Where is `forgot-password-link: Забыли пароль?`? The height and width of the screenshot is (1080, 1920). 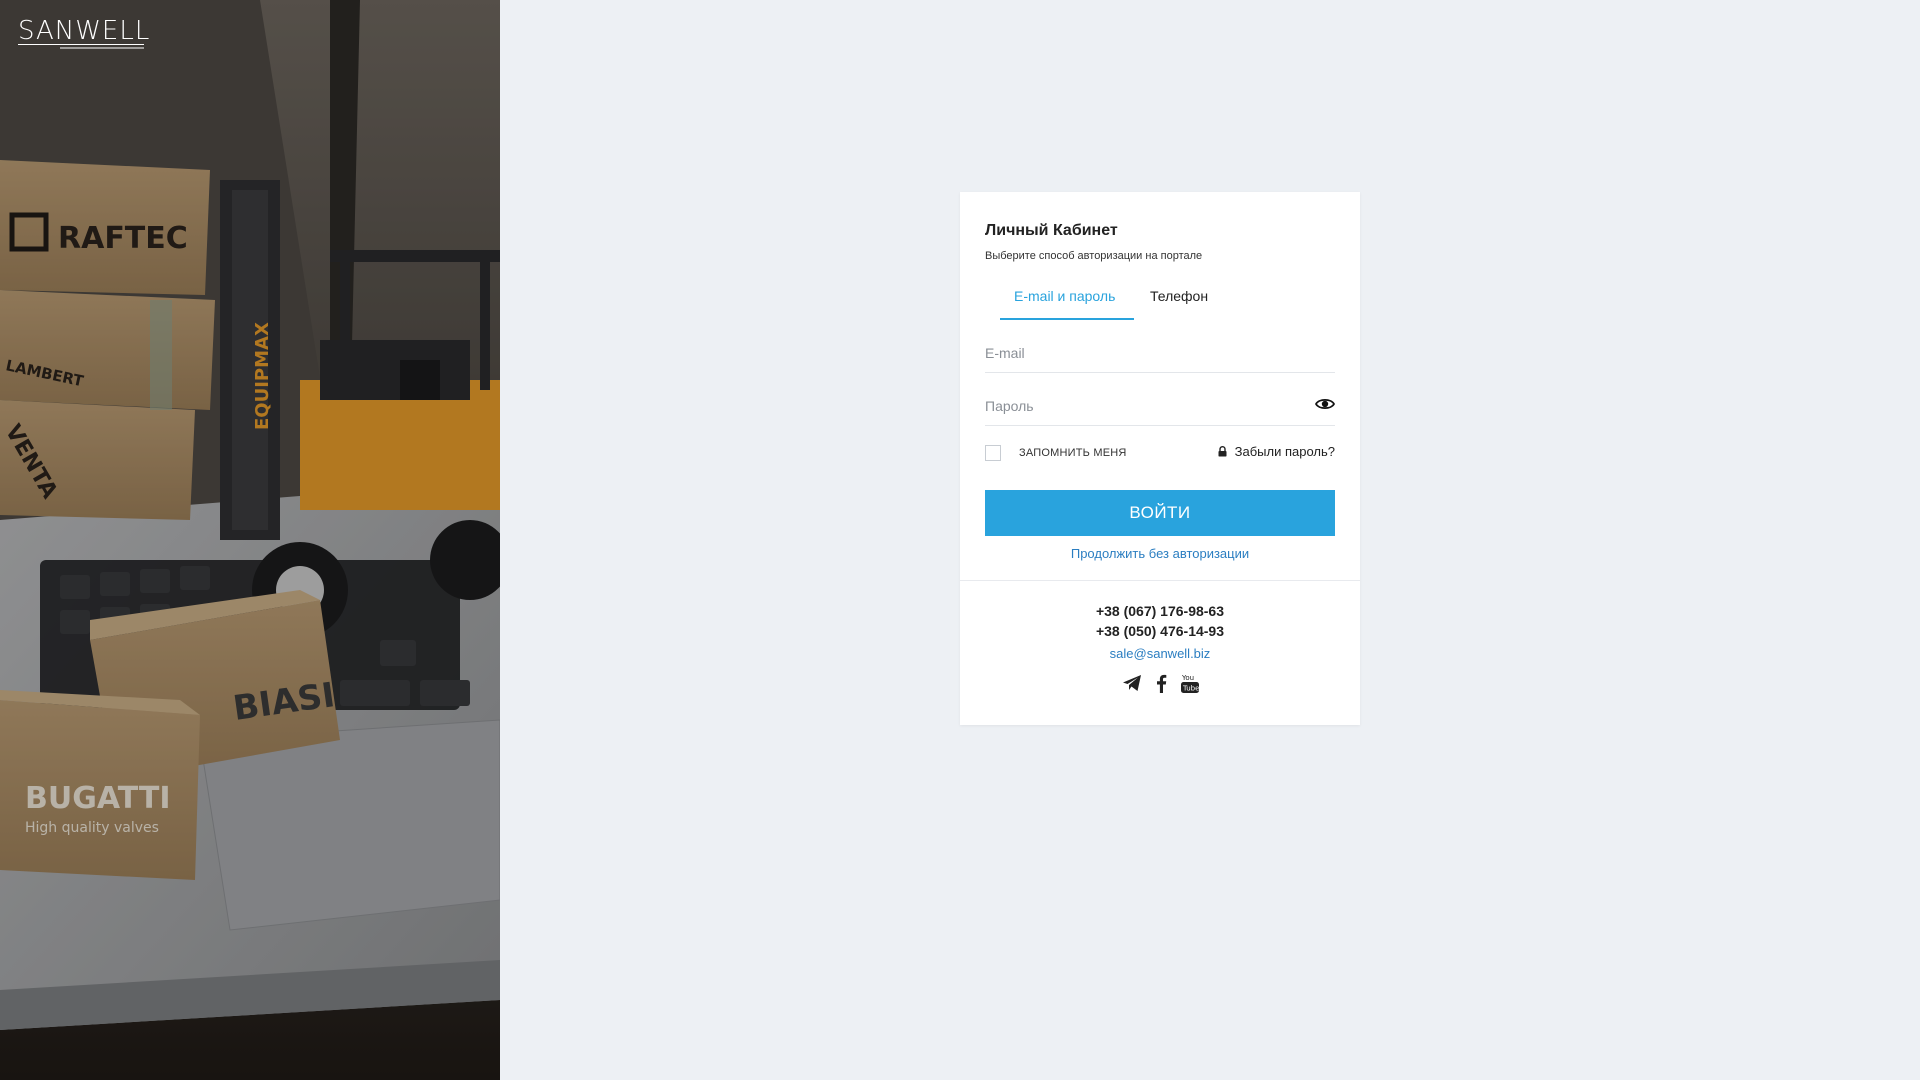 forgot-password-link: Забыли пароль? is located at coordinates (1276, 451).